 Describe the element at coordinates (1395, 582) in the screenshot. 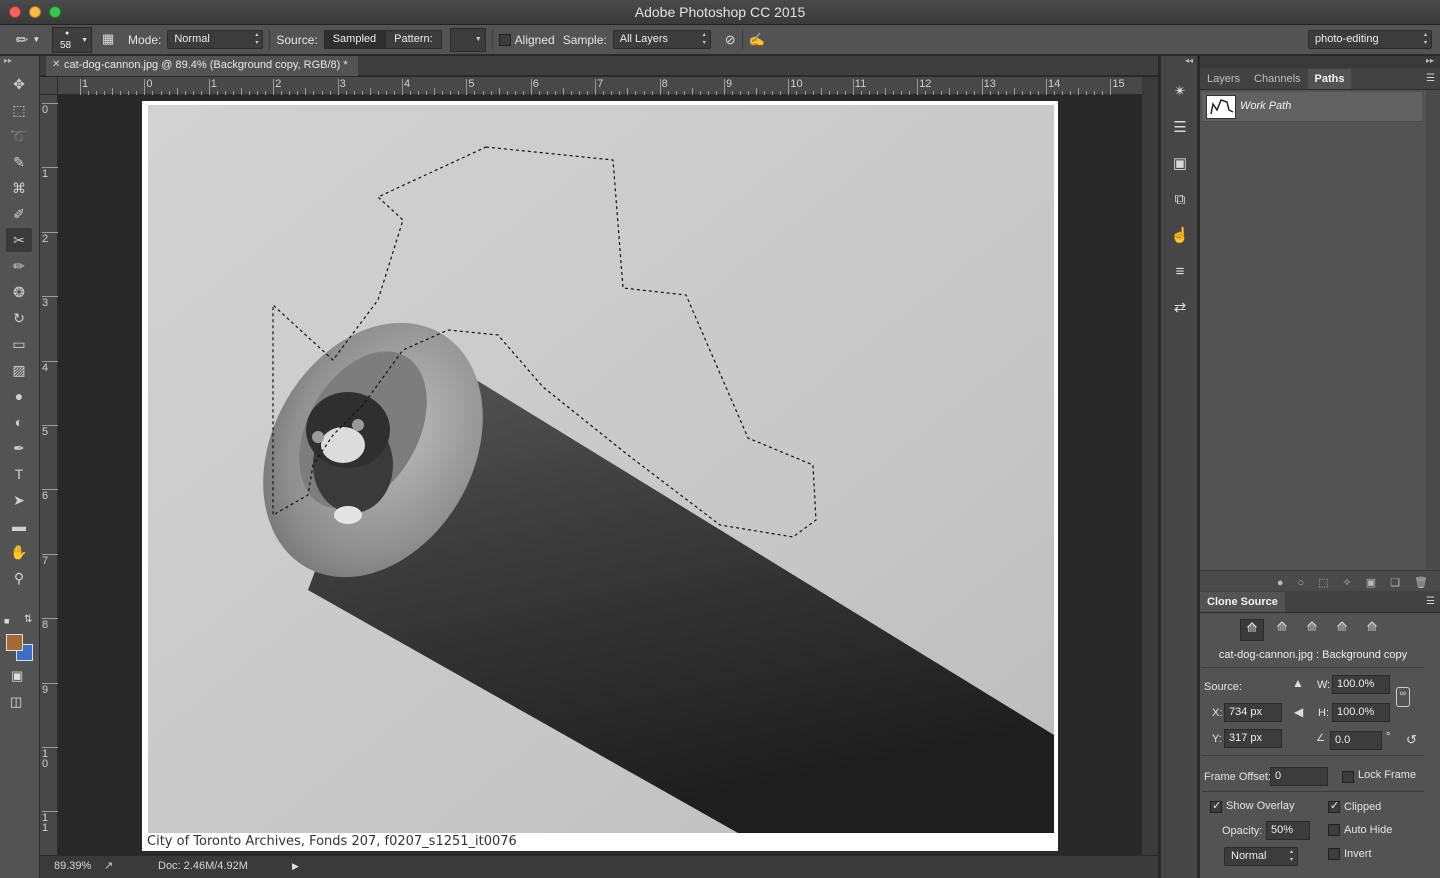

I see `new-path-icon: ❏` at that location.